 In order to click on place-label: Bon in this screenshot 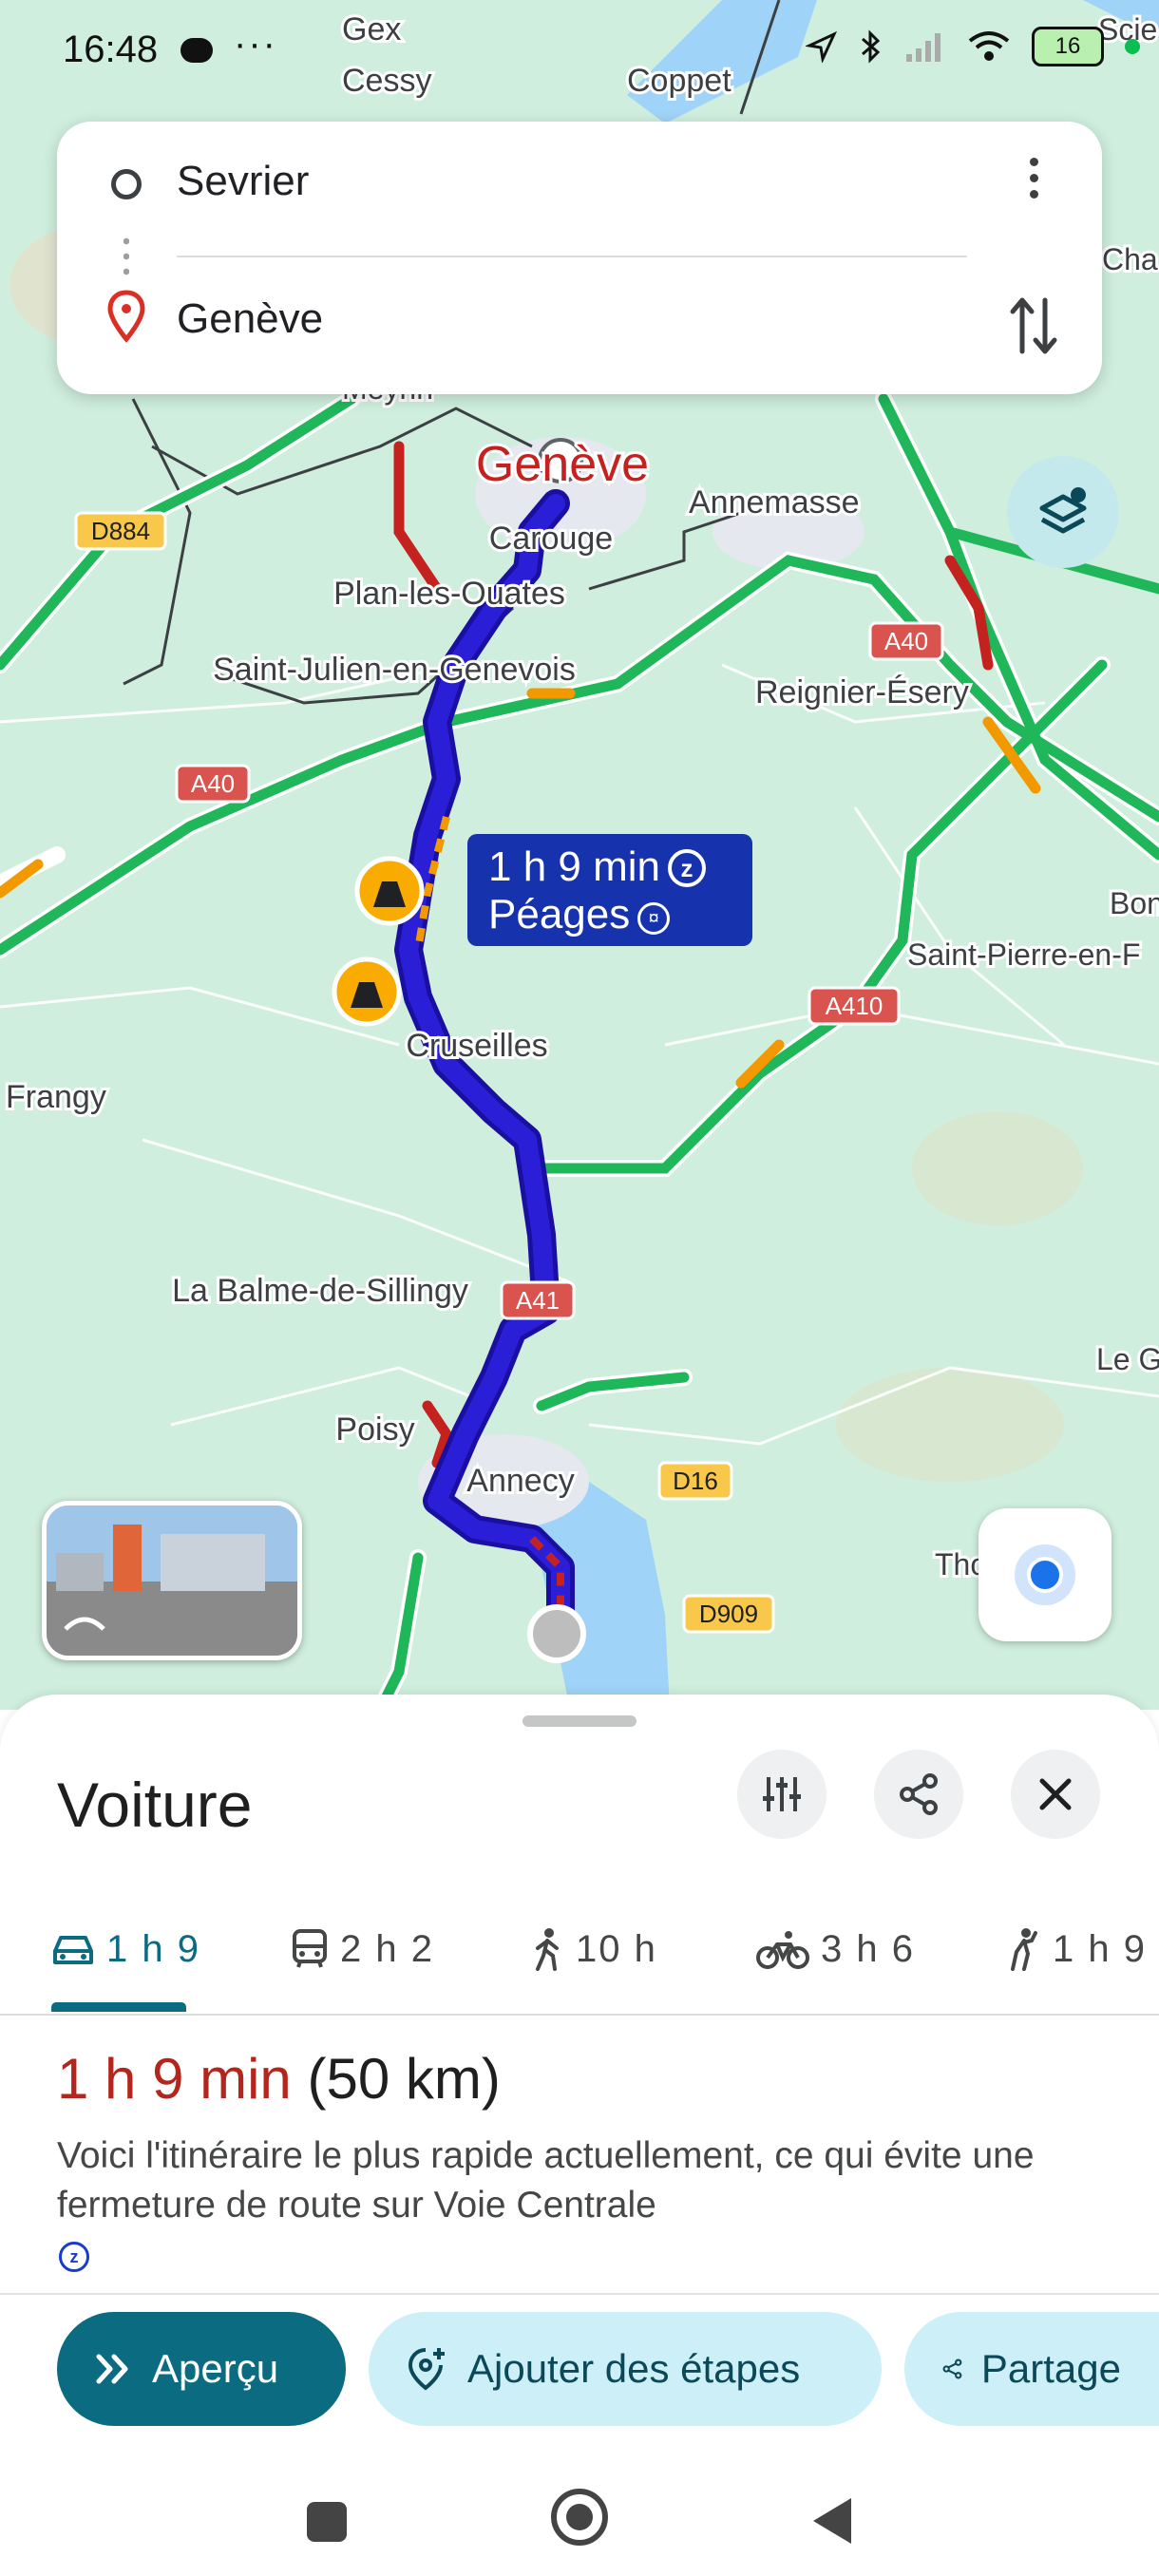, I will do `click(1133, 903)`.